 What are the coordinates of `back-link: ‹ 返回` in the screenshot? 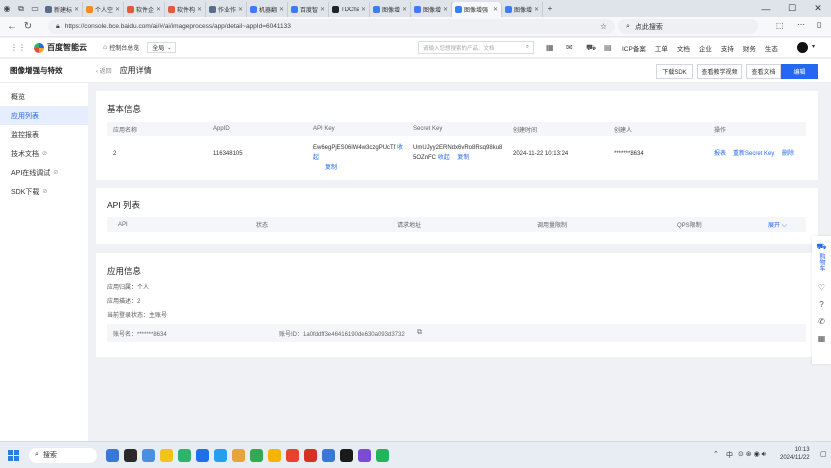 It's located at (104, 70).